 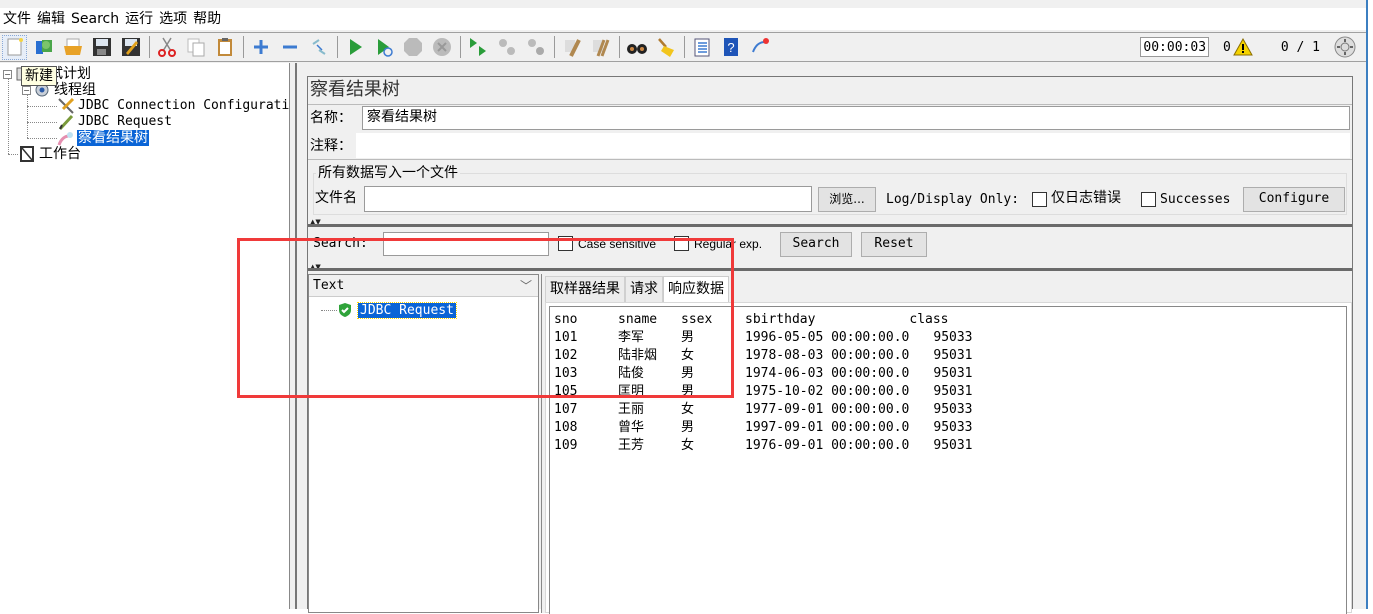 I want to click on copy-button, so click(x=195, y=47).